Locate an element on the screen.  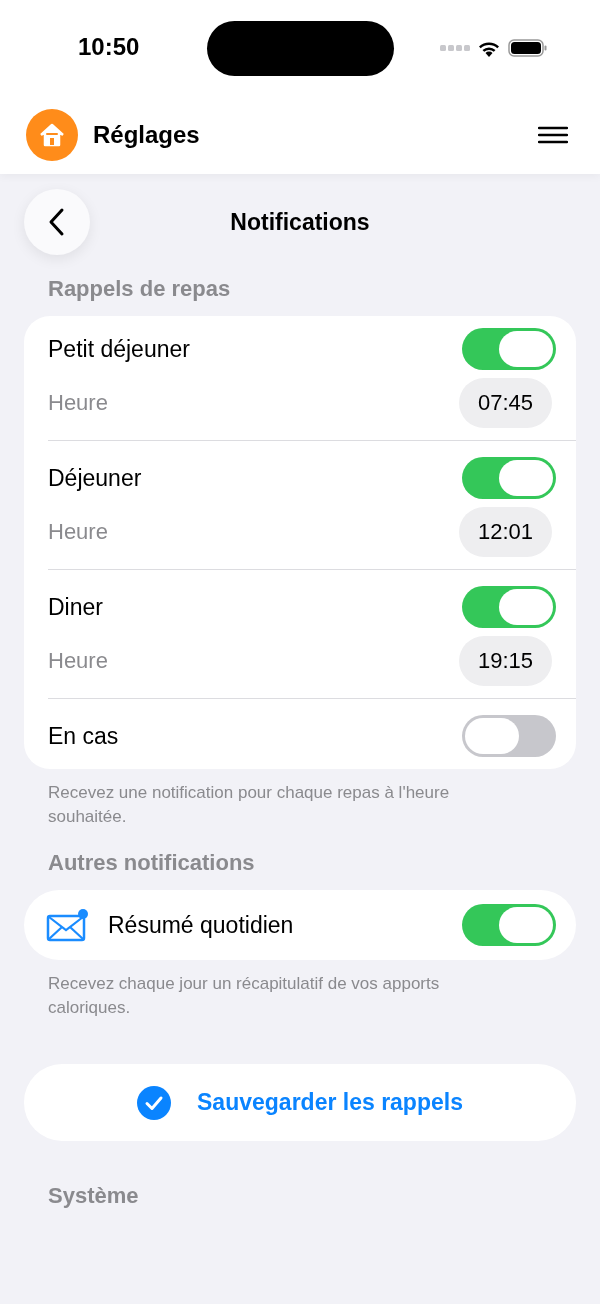
section-title: Autres notifications is located at coordinates (152, 863).